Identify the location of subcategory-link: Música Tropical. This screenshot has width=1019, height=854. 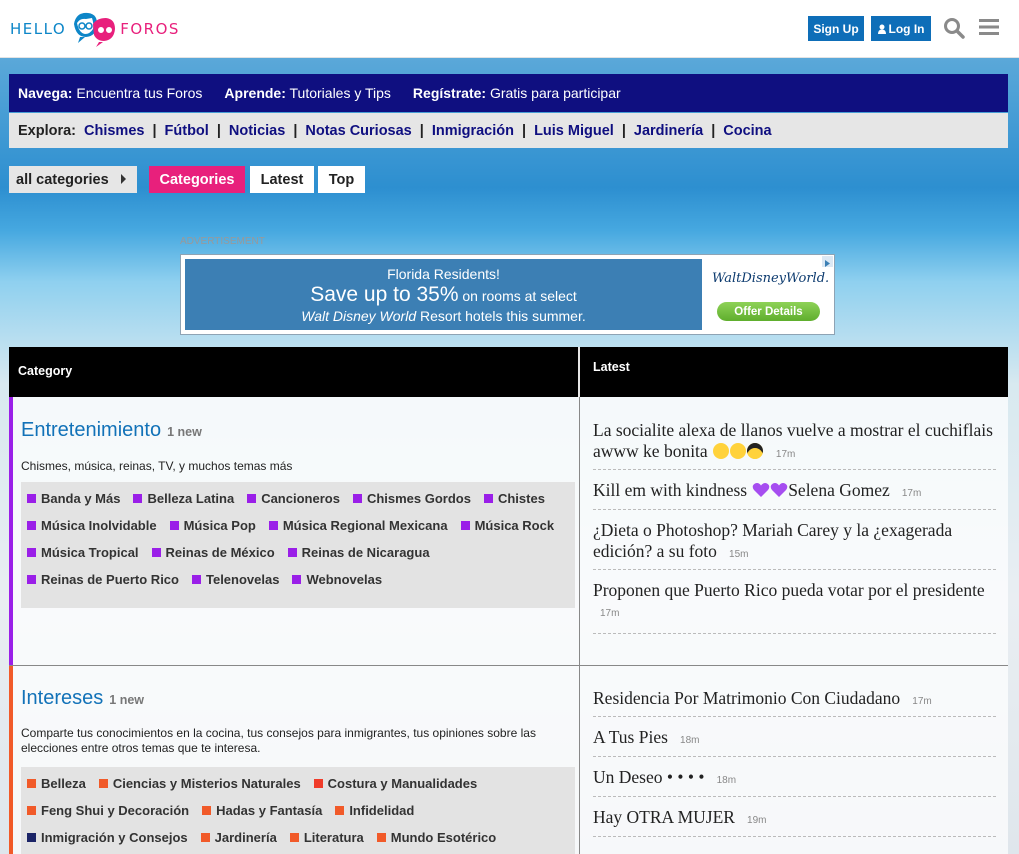
(83, 552).